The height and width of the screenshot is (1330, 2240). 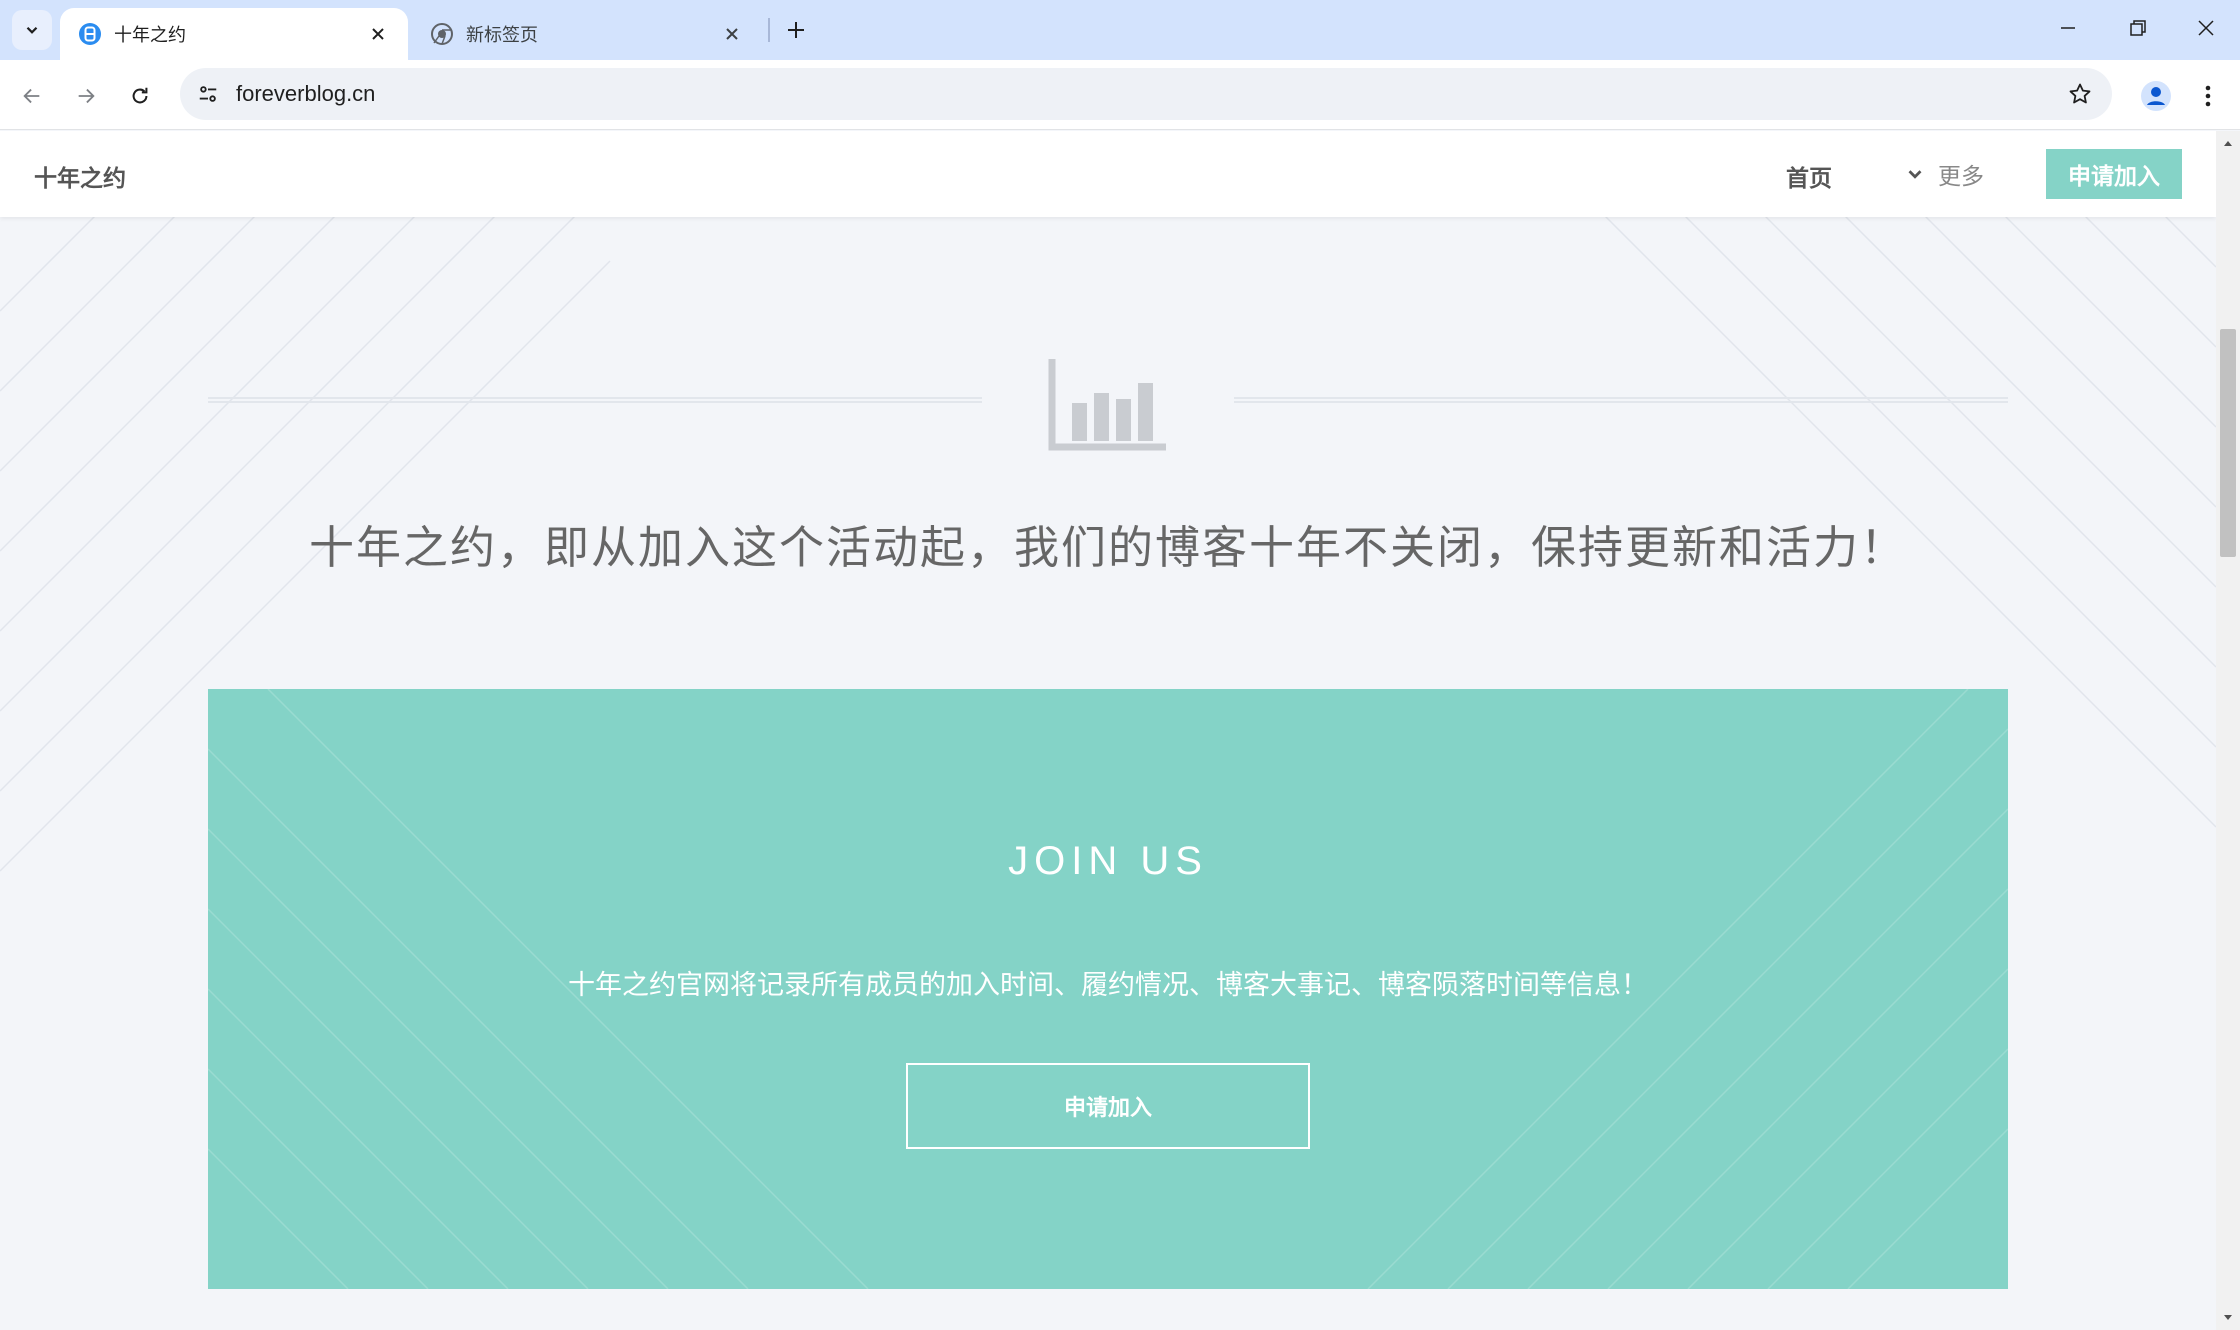 What do you see at coordinates (1961, 177) in the screenshot?
I see `nav-more-label: 更多` at bounding box center [1961, 177].